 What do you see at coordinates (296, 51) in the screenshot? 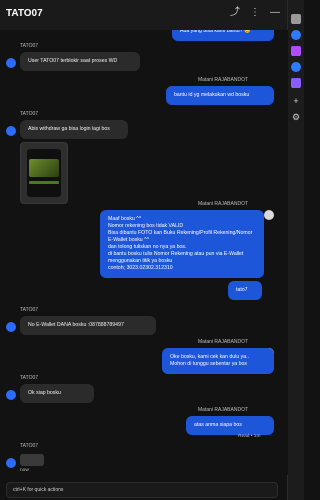
I see `chat-icon` at bounding box center [296, 51].